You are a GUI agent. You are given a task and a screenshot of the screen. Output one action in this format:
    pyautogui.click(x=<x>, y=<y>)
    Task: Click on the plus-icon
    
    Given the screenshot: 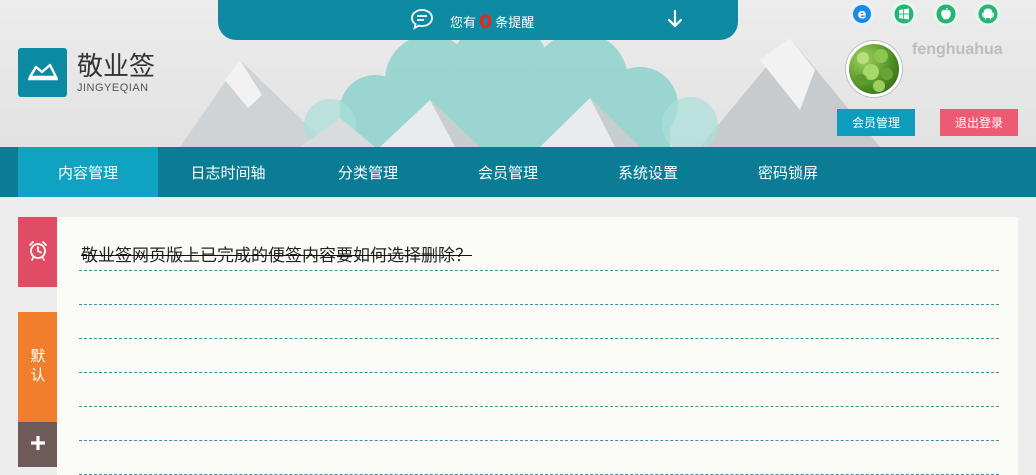 What is the action you would take?
    pyautogui.click(x=38, y=445)
    